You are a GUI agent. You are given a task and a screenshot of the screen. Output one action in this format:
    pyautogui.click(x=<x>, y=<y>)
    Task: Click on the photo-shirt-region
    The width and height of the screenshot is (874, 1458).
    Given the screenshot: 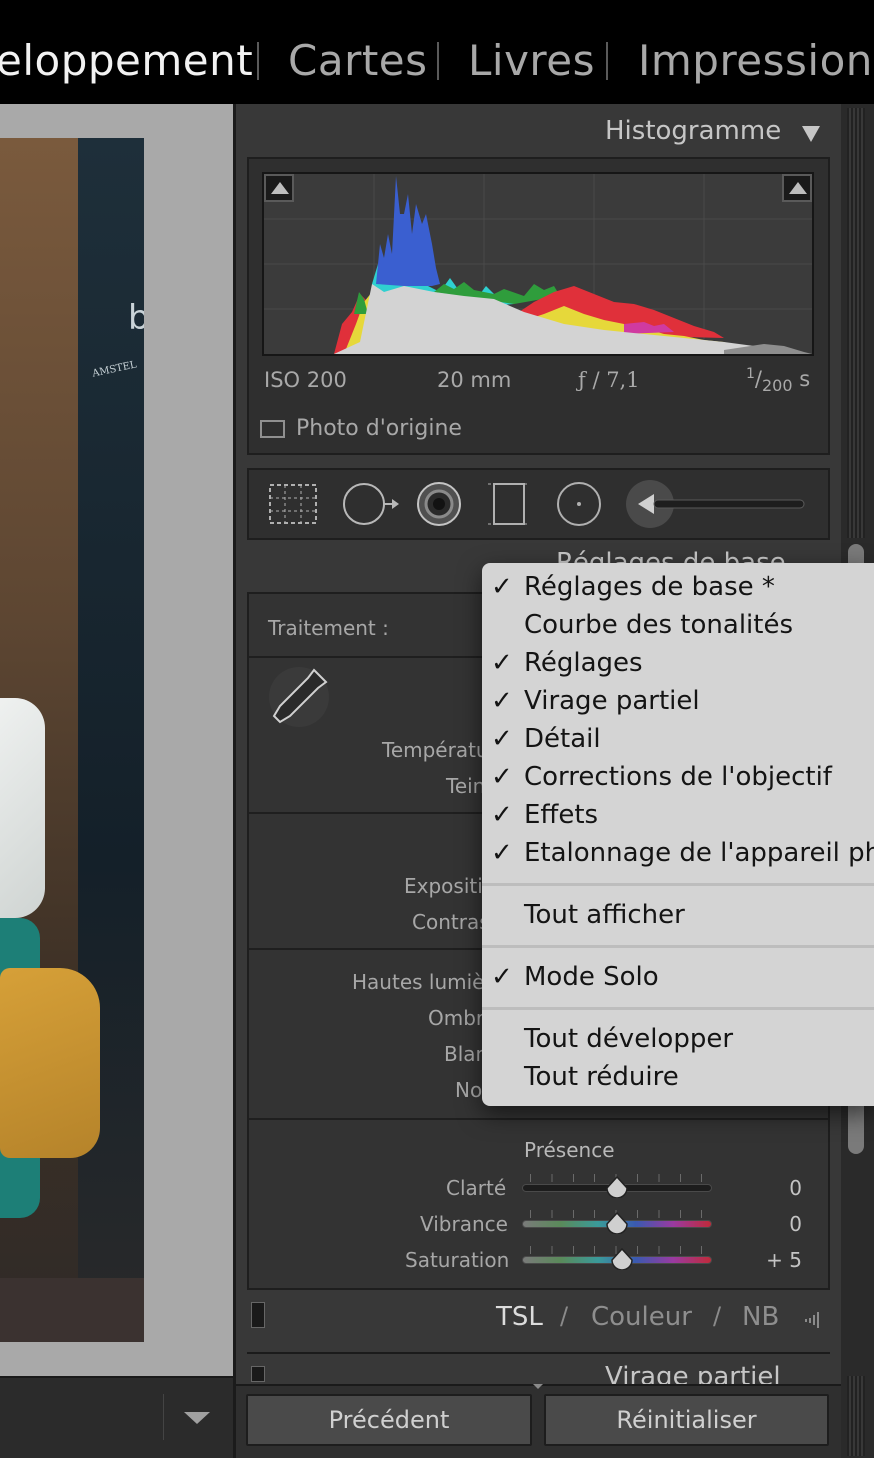 What is the action you would take?
    pyautogui.click(x=22, y=808)
    